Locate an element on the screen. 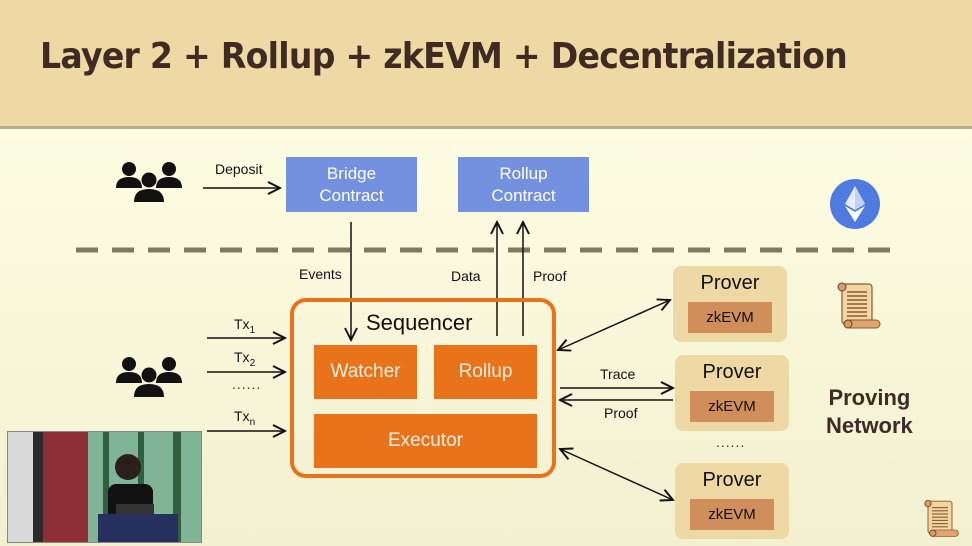 This screenshot has height=546, width=972. sequencer-title: Sequencer is located at coordinates (419, 322).